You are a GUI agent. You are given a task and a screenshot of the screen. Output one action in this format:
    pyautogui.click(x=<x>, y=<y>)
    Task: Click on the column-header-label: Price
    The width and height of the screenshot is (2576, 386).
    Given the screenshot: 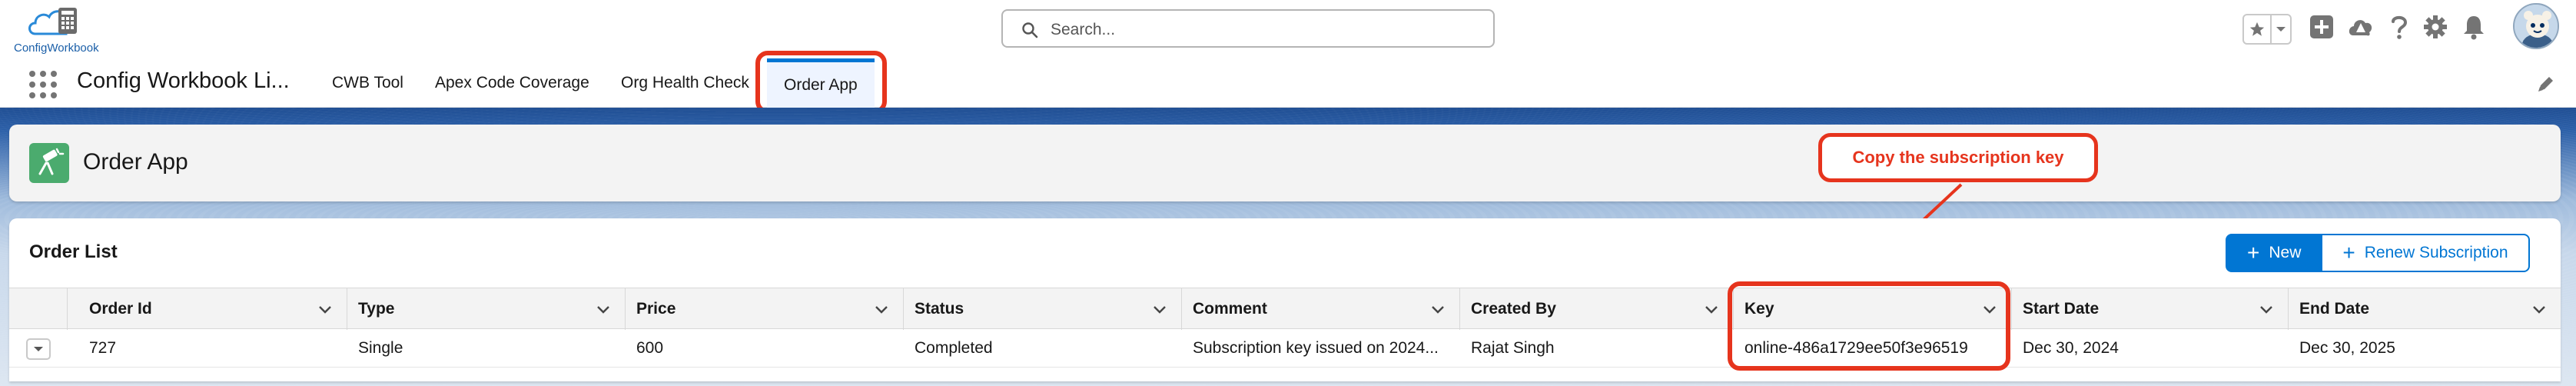 What is the action you would take?
    pyautogui.click(x=656, y=309)
    